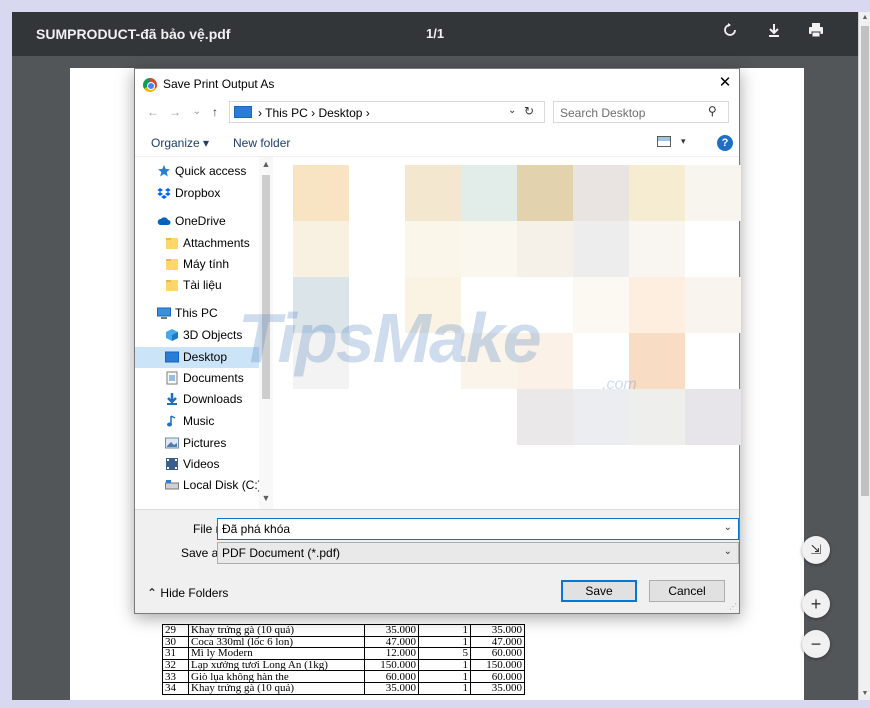 The image size is (870, 708). What do you see at coordinates (641, 112) in the screenshot?
I see `search-input: Search Desktop ⚲` at bounding box center [641, 112].